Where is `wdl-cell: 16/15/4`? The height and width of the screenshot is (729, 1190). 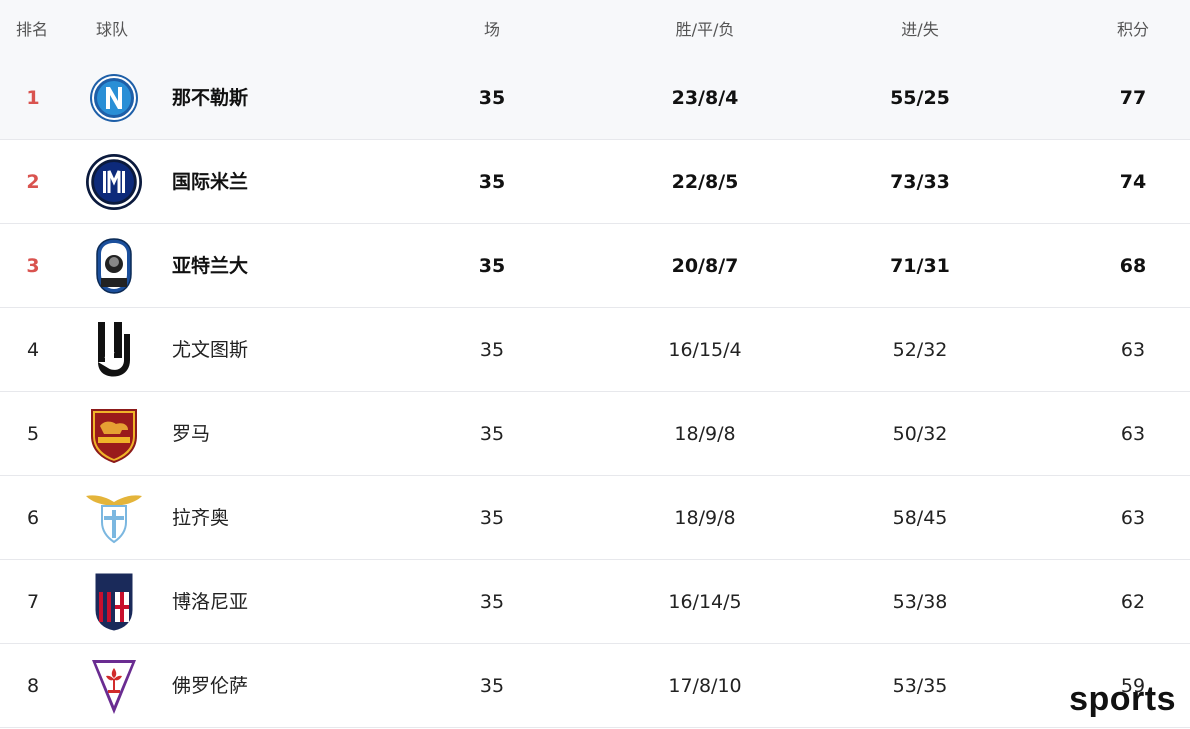 wdl-cell: 16/15/4 is located at coordinates (705, 350).